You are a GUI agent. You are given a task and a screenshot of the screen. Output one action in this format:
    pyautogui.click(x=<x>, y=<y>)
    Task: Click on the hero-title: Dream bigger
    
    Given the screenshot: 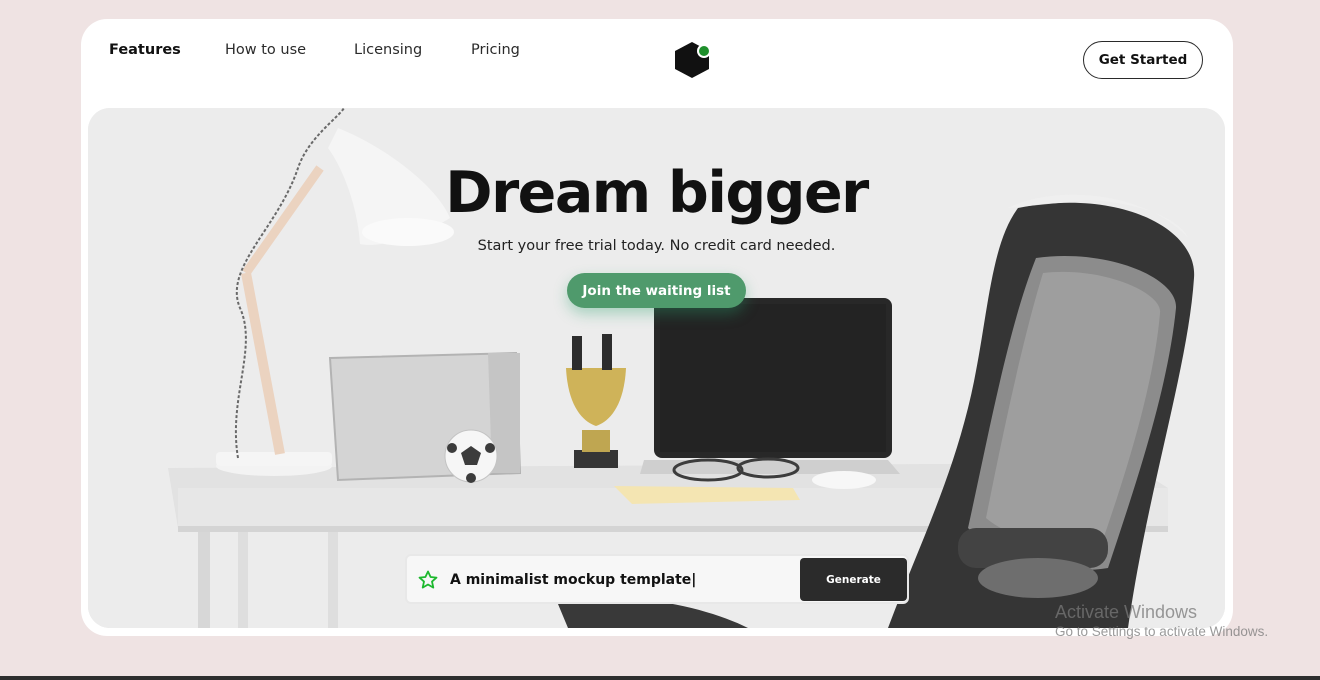 What is the action you would take?
    pyautogui.click(x=657, y=193)
    